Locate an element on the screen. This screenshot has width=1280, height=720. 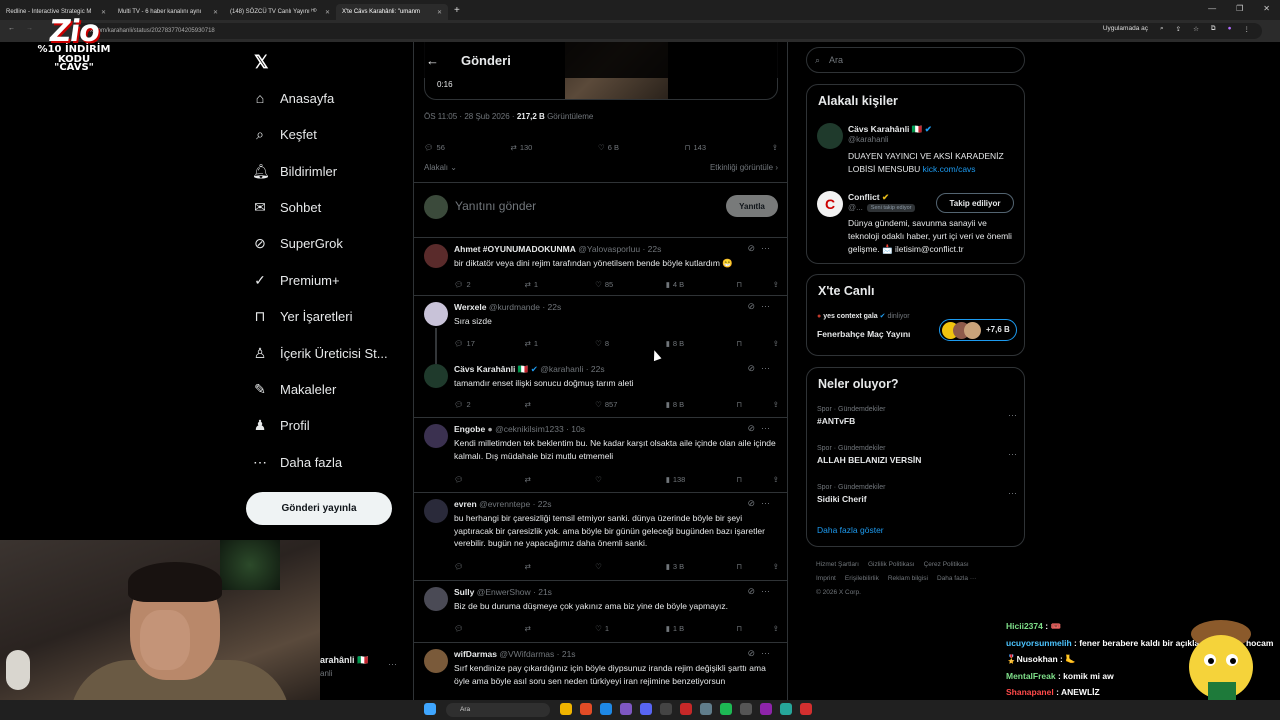
views-action: ▮ 4 B is located at coordinates (686, 284).